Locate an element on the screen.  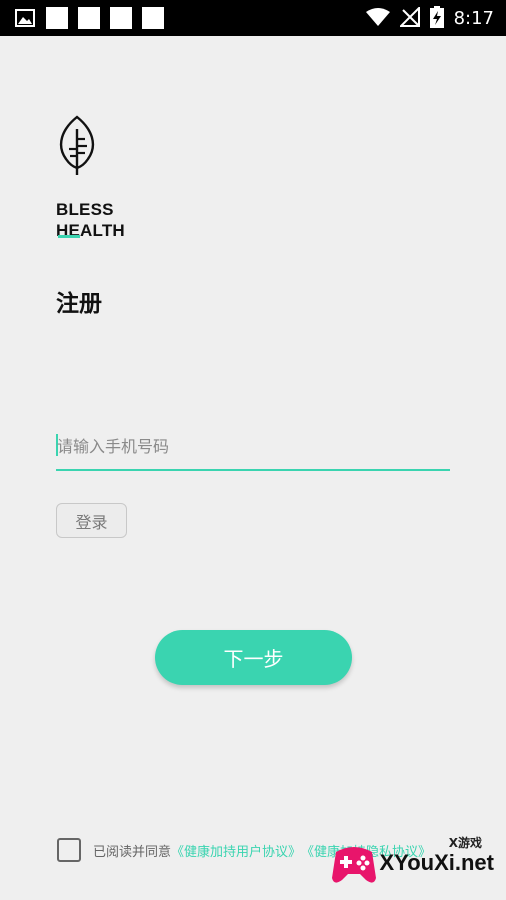
gamepad-logo-icon is located at coordinates (354, 866).